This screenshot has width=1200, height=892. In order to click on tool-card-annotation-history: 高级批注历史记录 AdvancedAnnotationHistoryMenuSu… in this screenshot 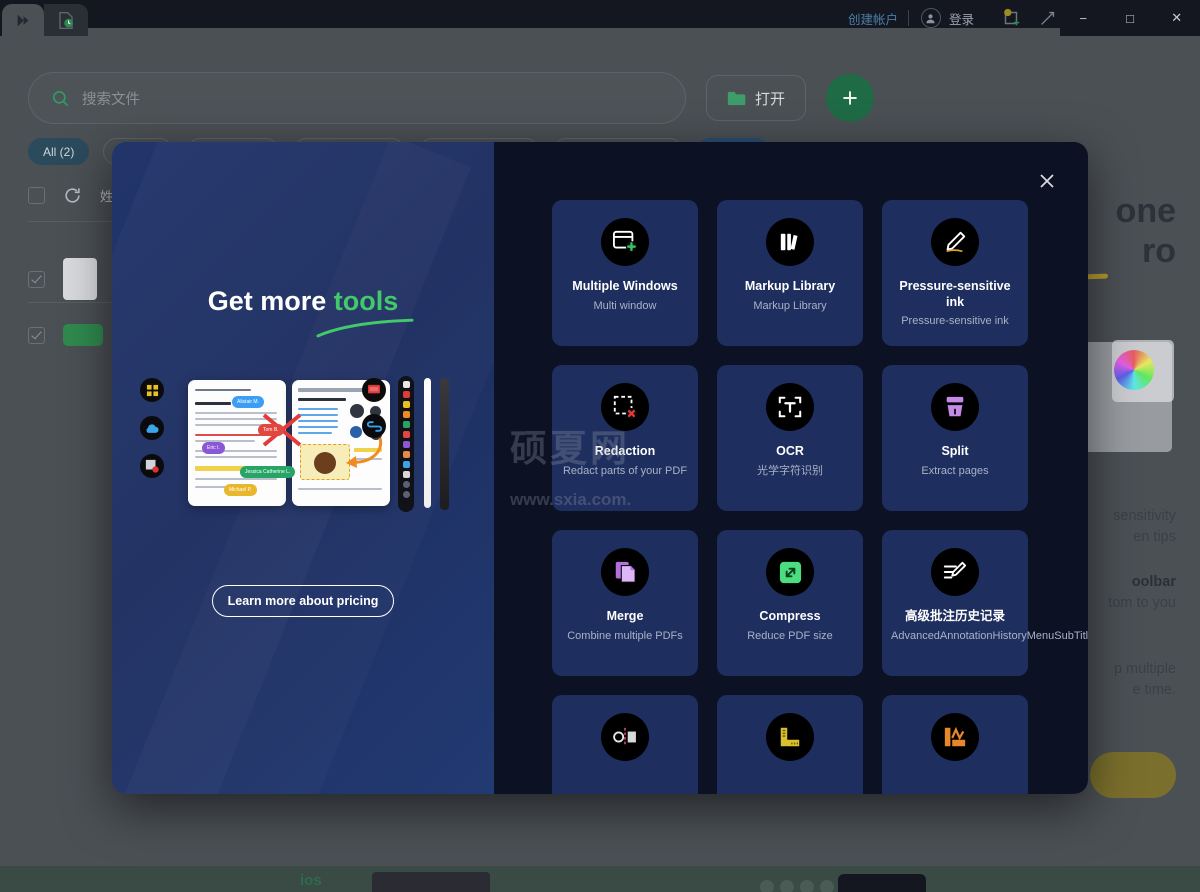, I will do `click(985, 603)`.